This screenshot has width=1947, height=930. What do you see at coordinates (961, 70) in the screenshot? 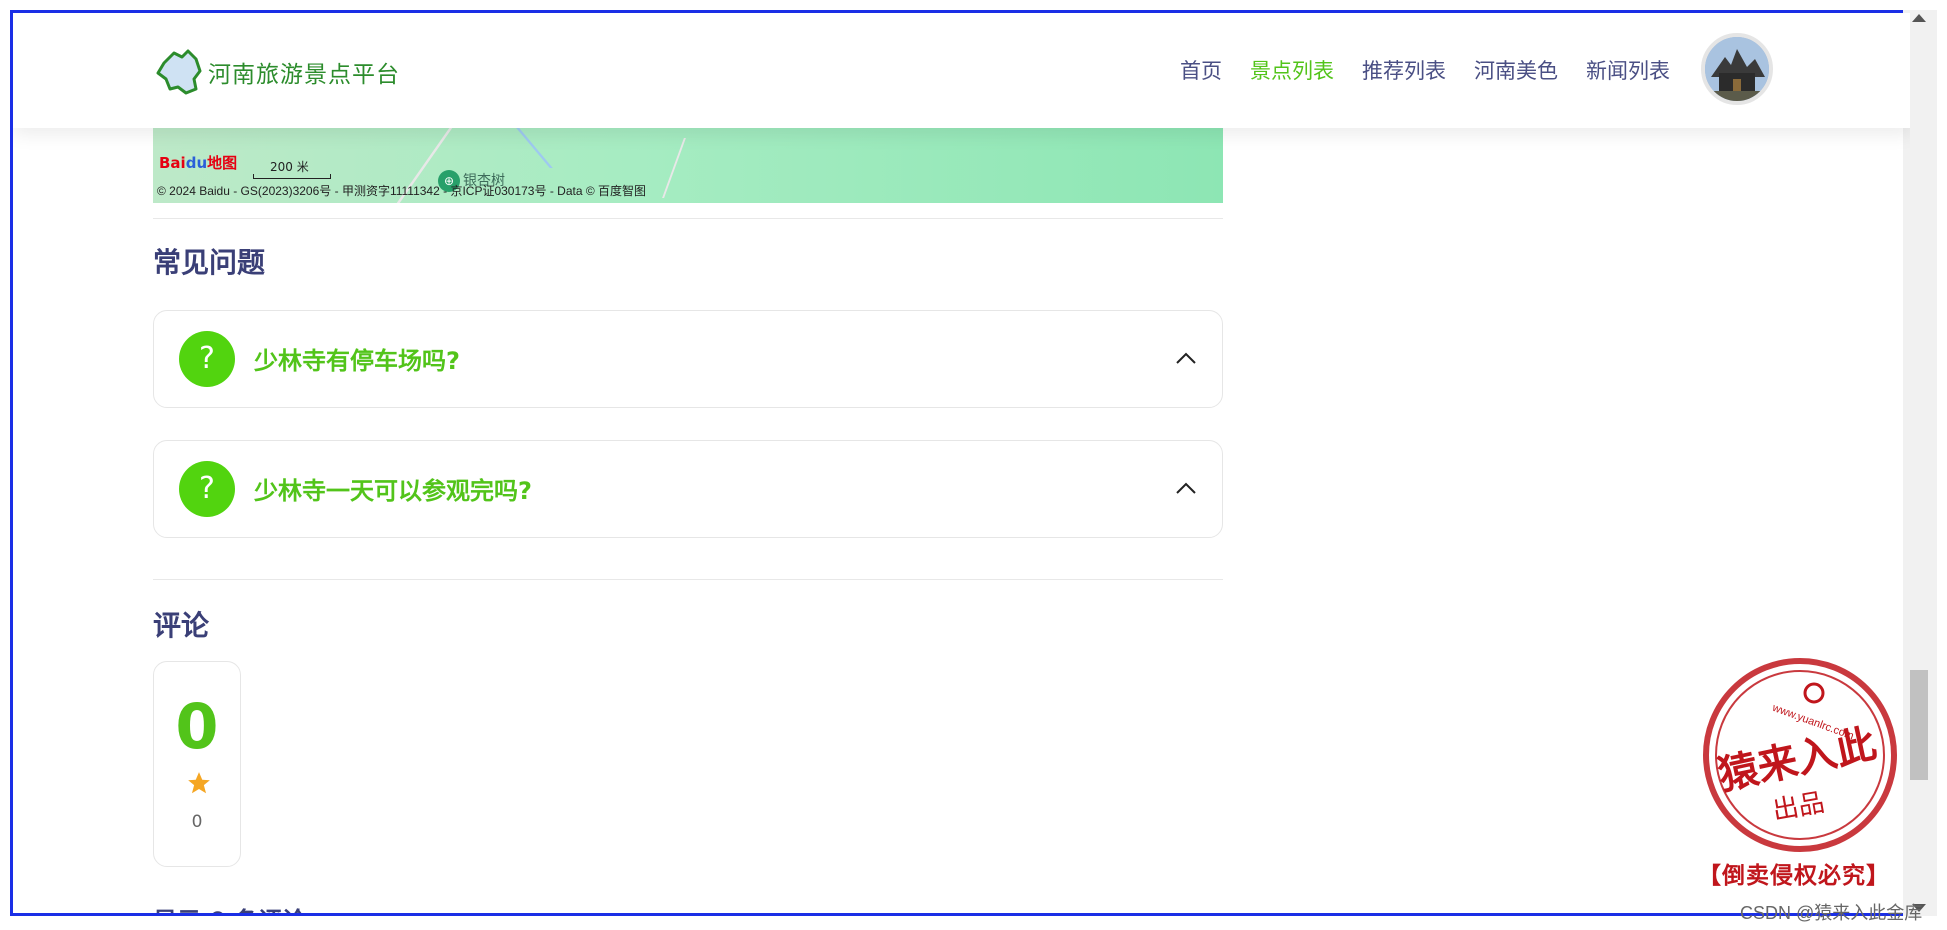
I see `site-header: 河南旅游景点平台 首页 景点列表 推荐列表 河南美色 新闻列表` at bounding box center [961, 70].